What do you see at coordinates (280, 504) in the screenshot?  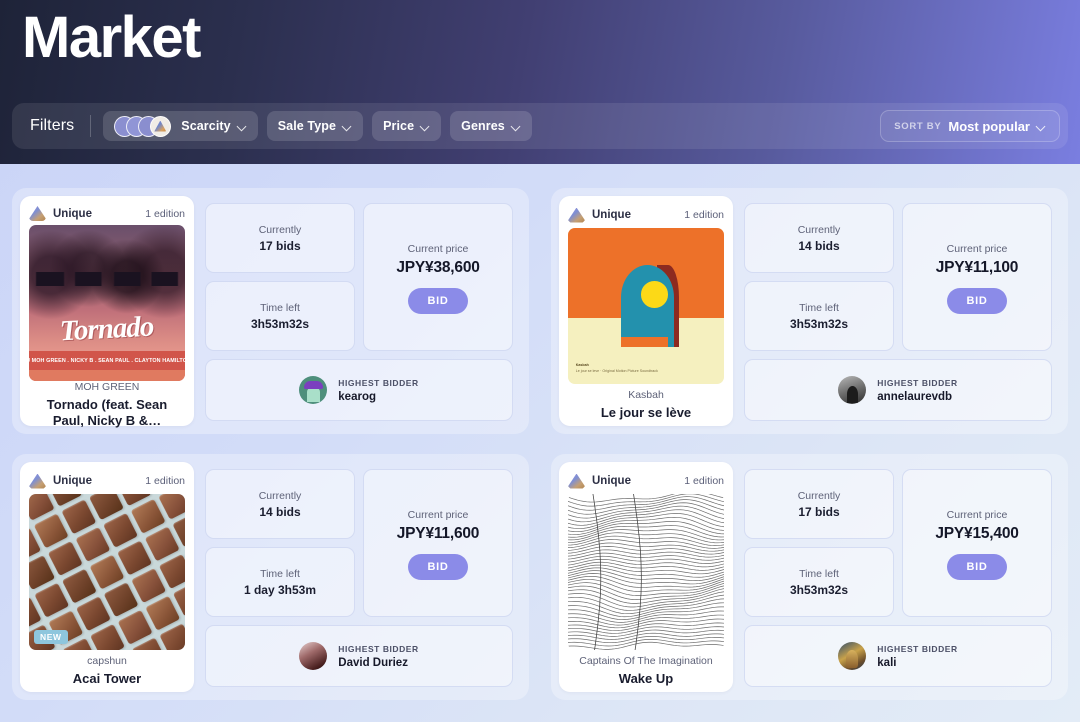 I see `bids-cell: Currently 14 bids` at bounding box center [280, 504].